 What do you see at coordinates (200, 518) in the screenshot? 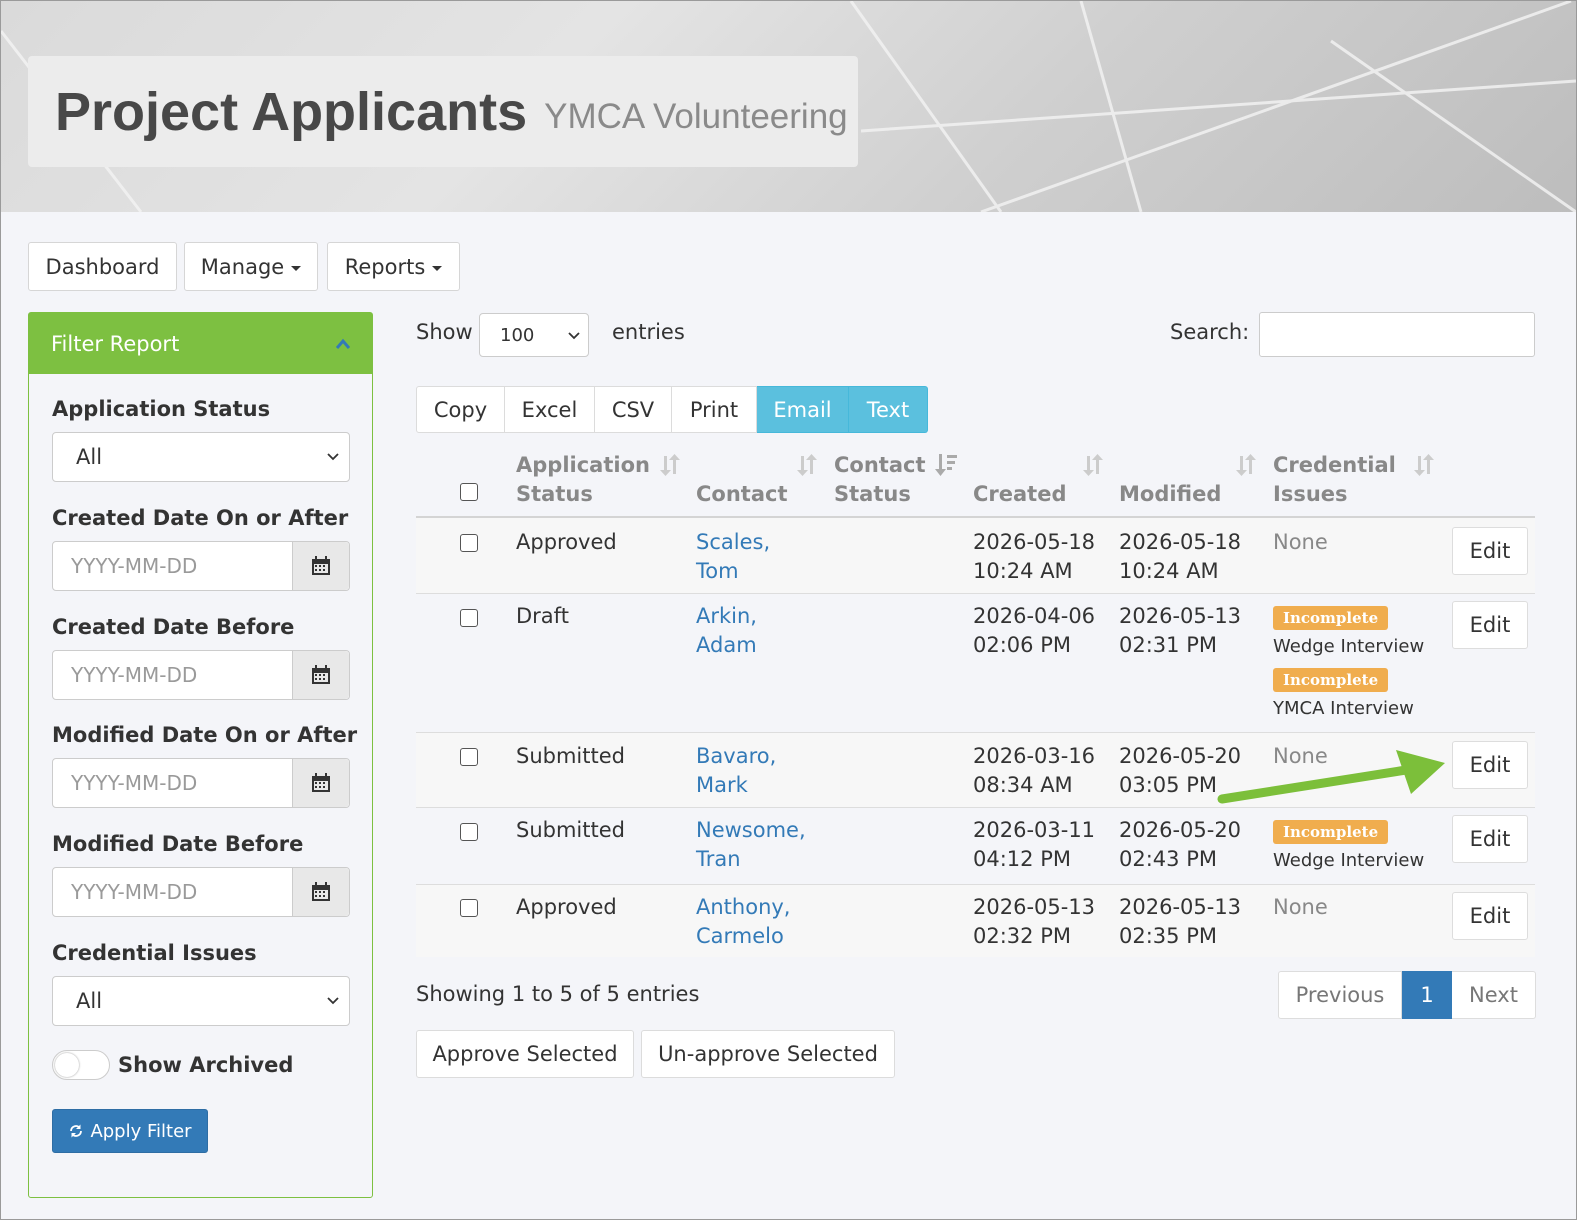
I see `created-after-label: Created Date On or After` at bounding box center [200, 518].